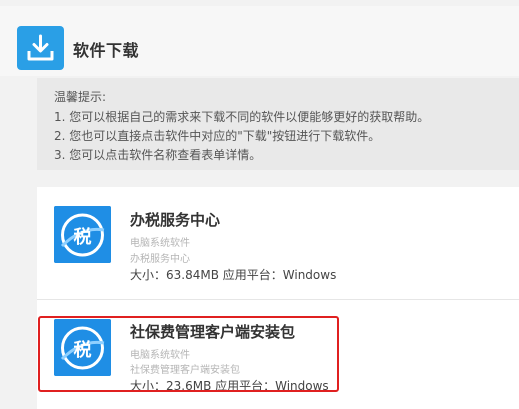 The width and height of the screenshot is (519, 409). I want to click on highlight-box, so click(188, 354).